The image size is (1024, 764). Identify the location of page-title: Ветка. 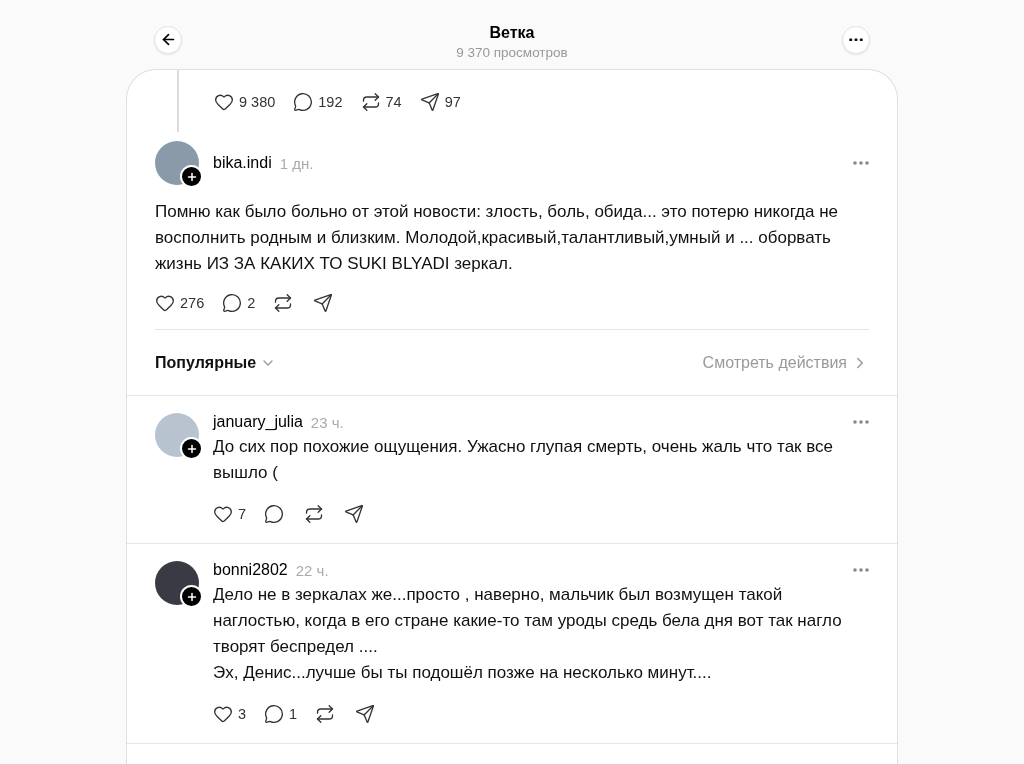
(512, 32).